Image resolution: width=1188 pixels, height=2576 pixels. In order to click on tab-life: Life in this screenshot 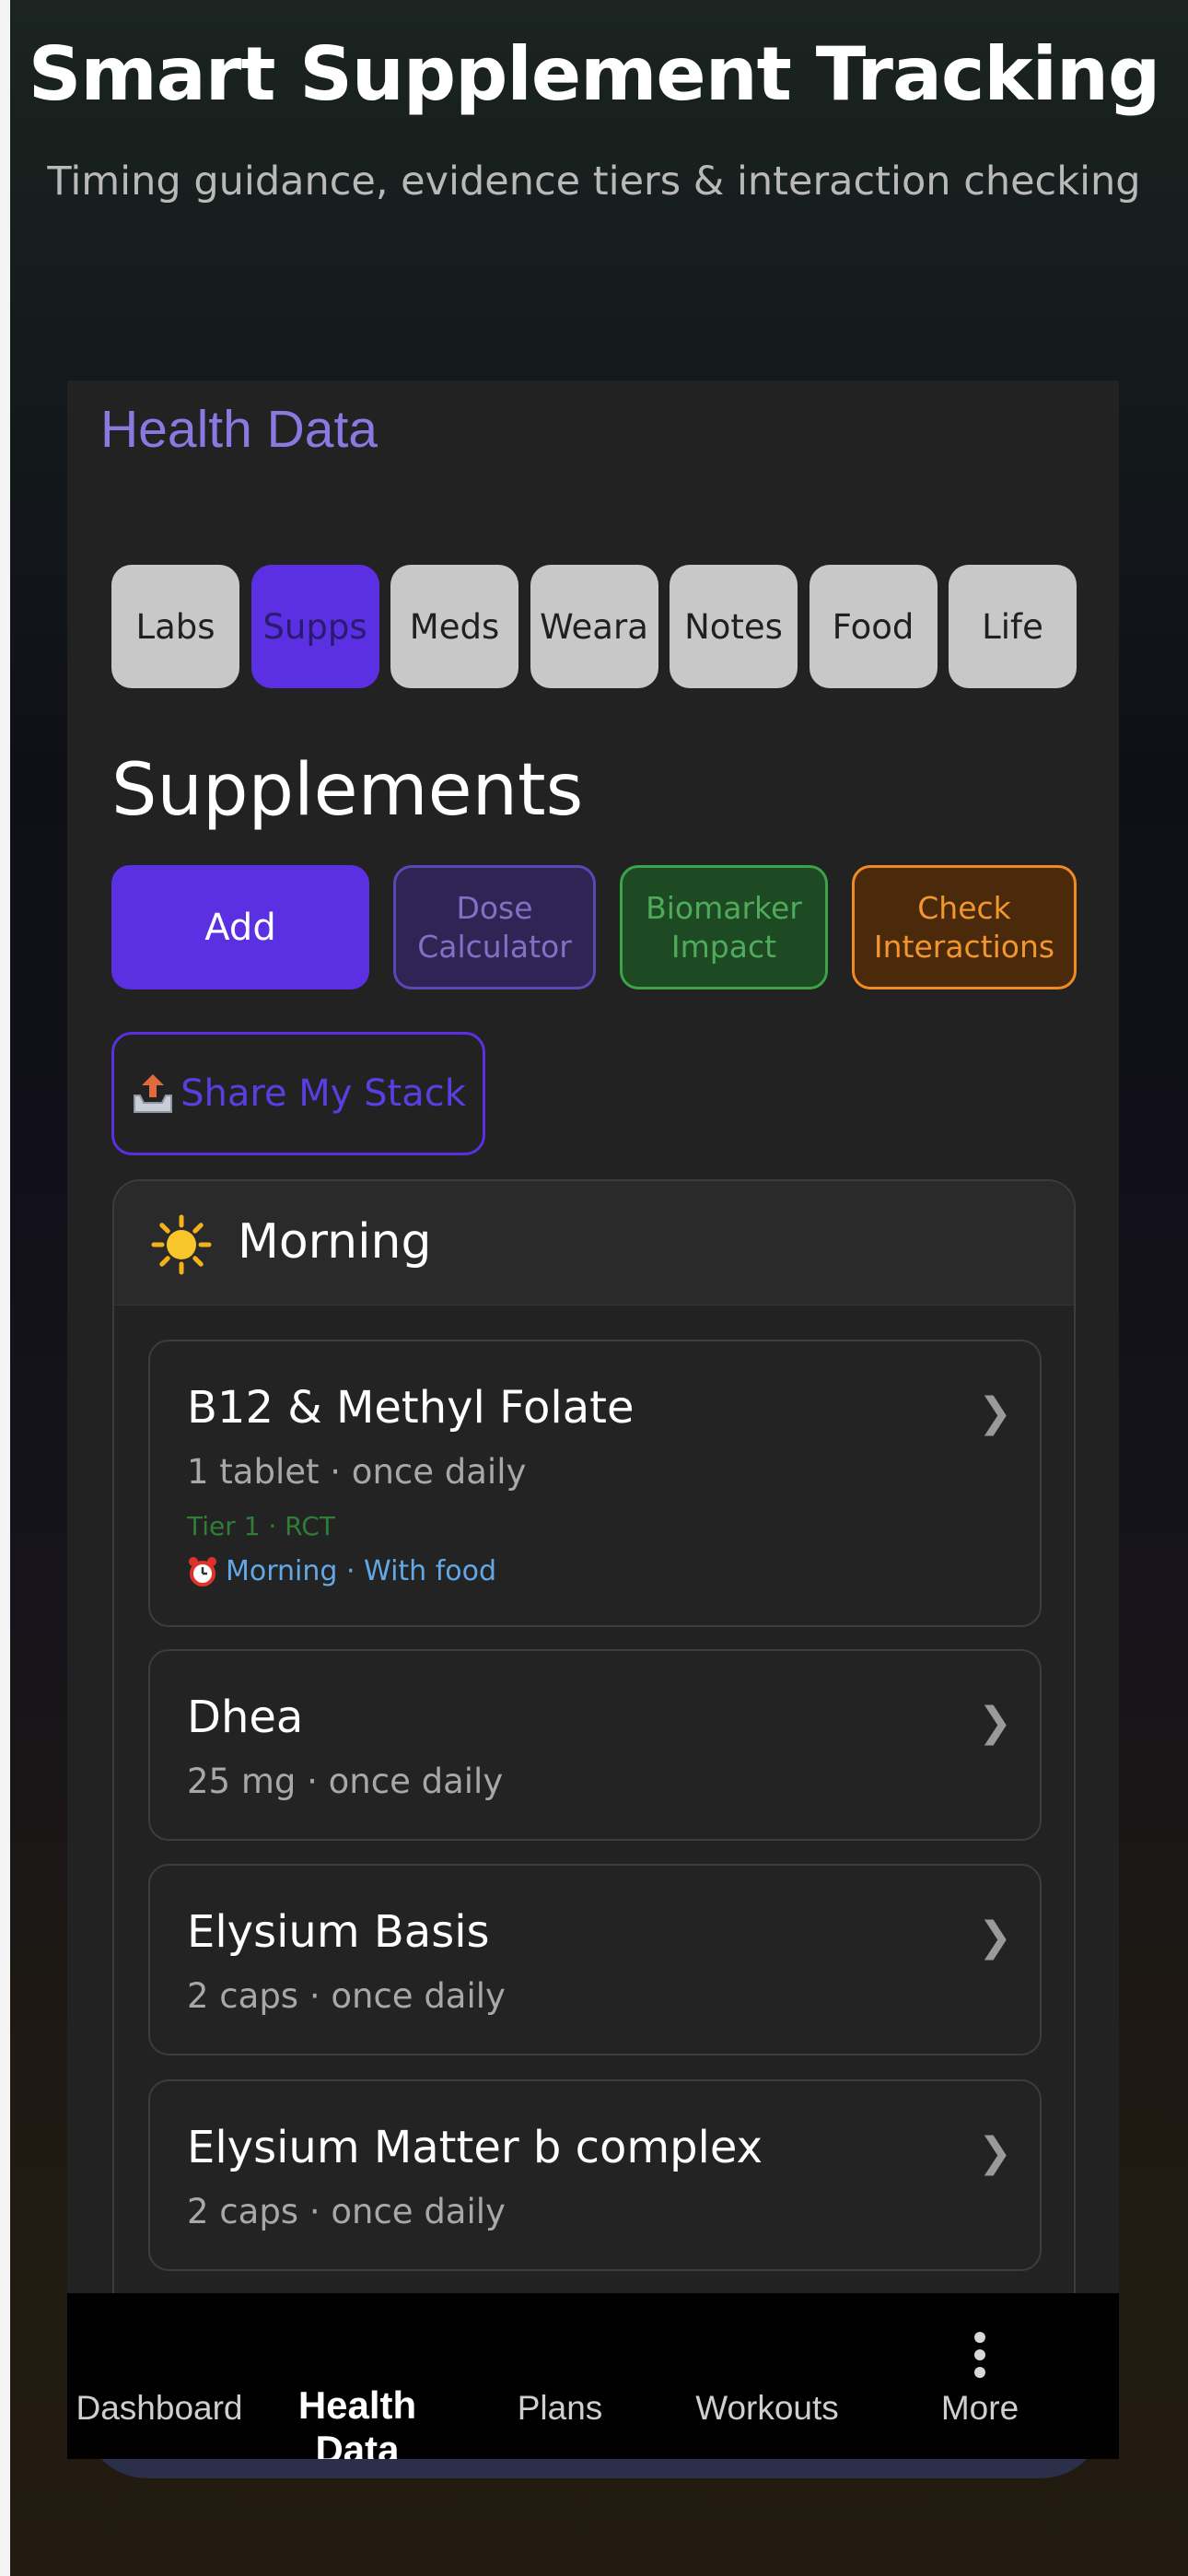, I will do `click(1013, 626)`.